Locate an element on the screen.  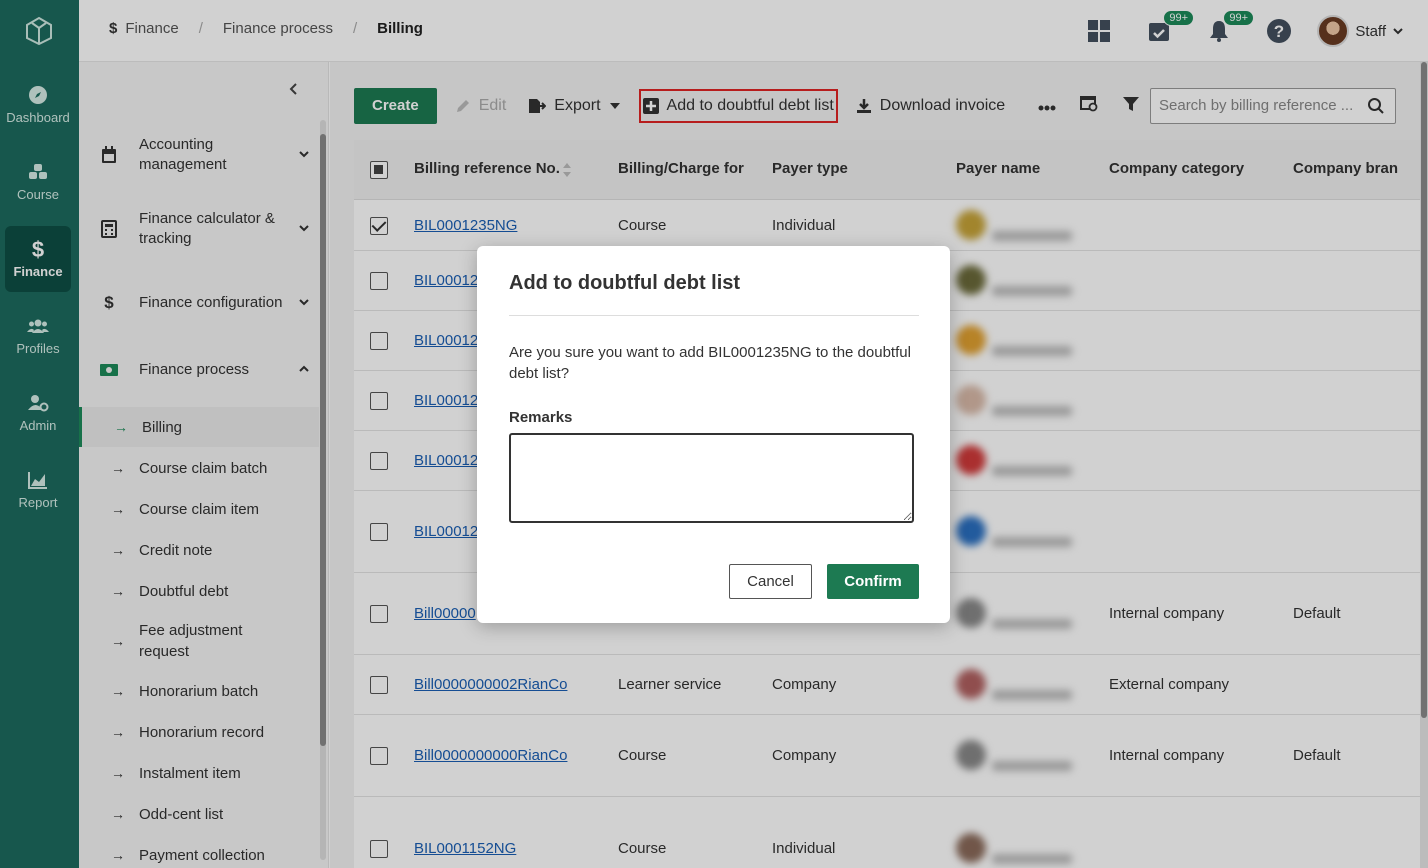
remarks-label: Remarks is located at coordinates (541, 417).